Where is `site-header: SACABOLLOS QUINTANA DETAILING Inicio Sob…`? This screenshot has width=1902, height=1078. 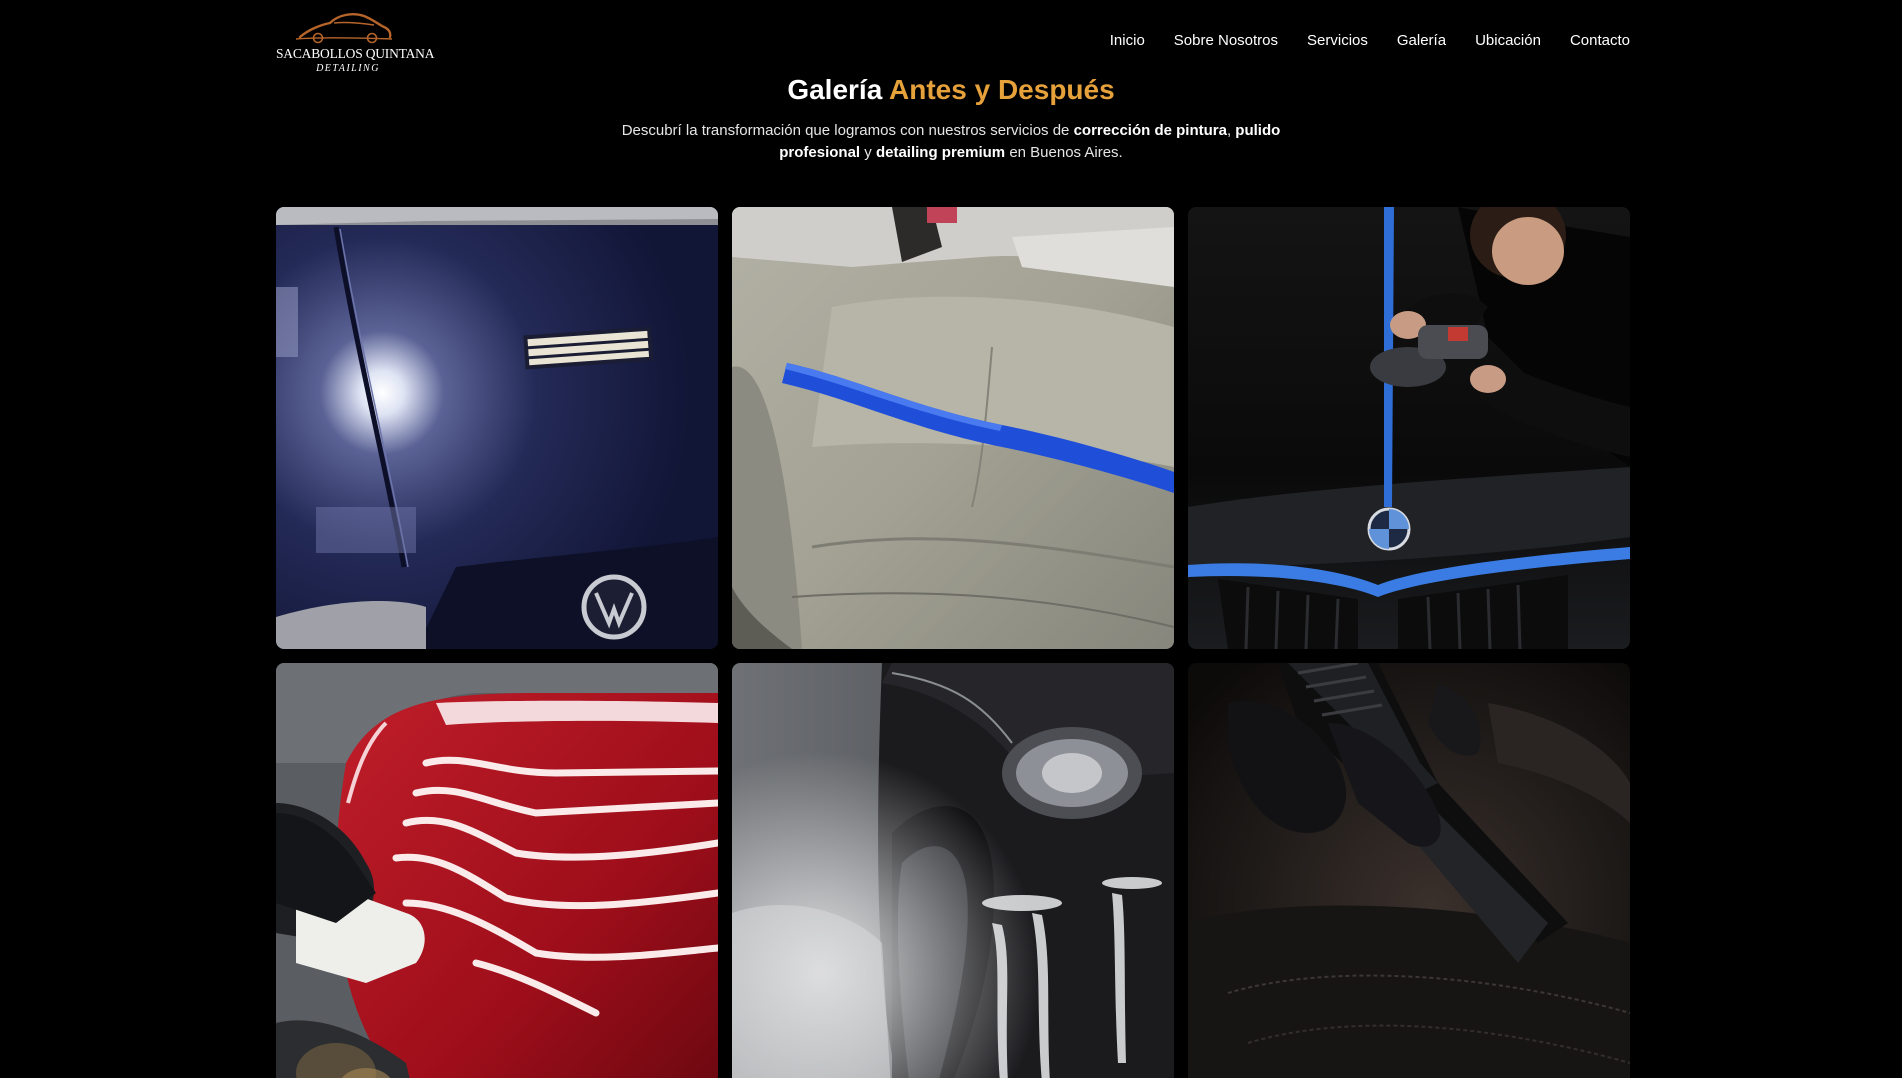 site-header: SACABOLLOS QUINTANA DETAILING Inicio Sob… is located at coordinates (951, 44).